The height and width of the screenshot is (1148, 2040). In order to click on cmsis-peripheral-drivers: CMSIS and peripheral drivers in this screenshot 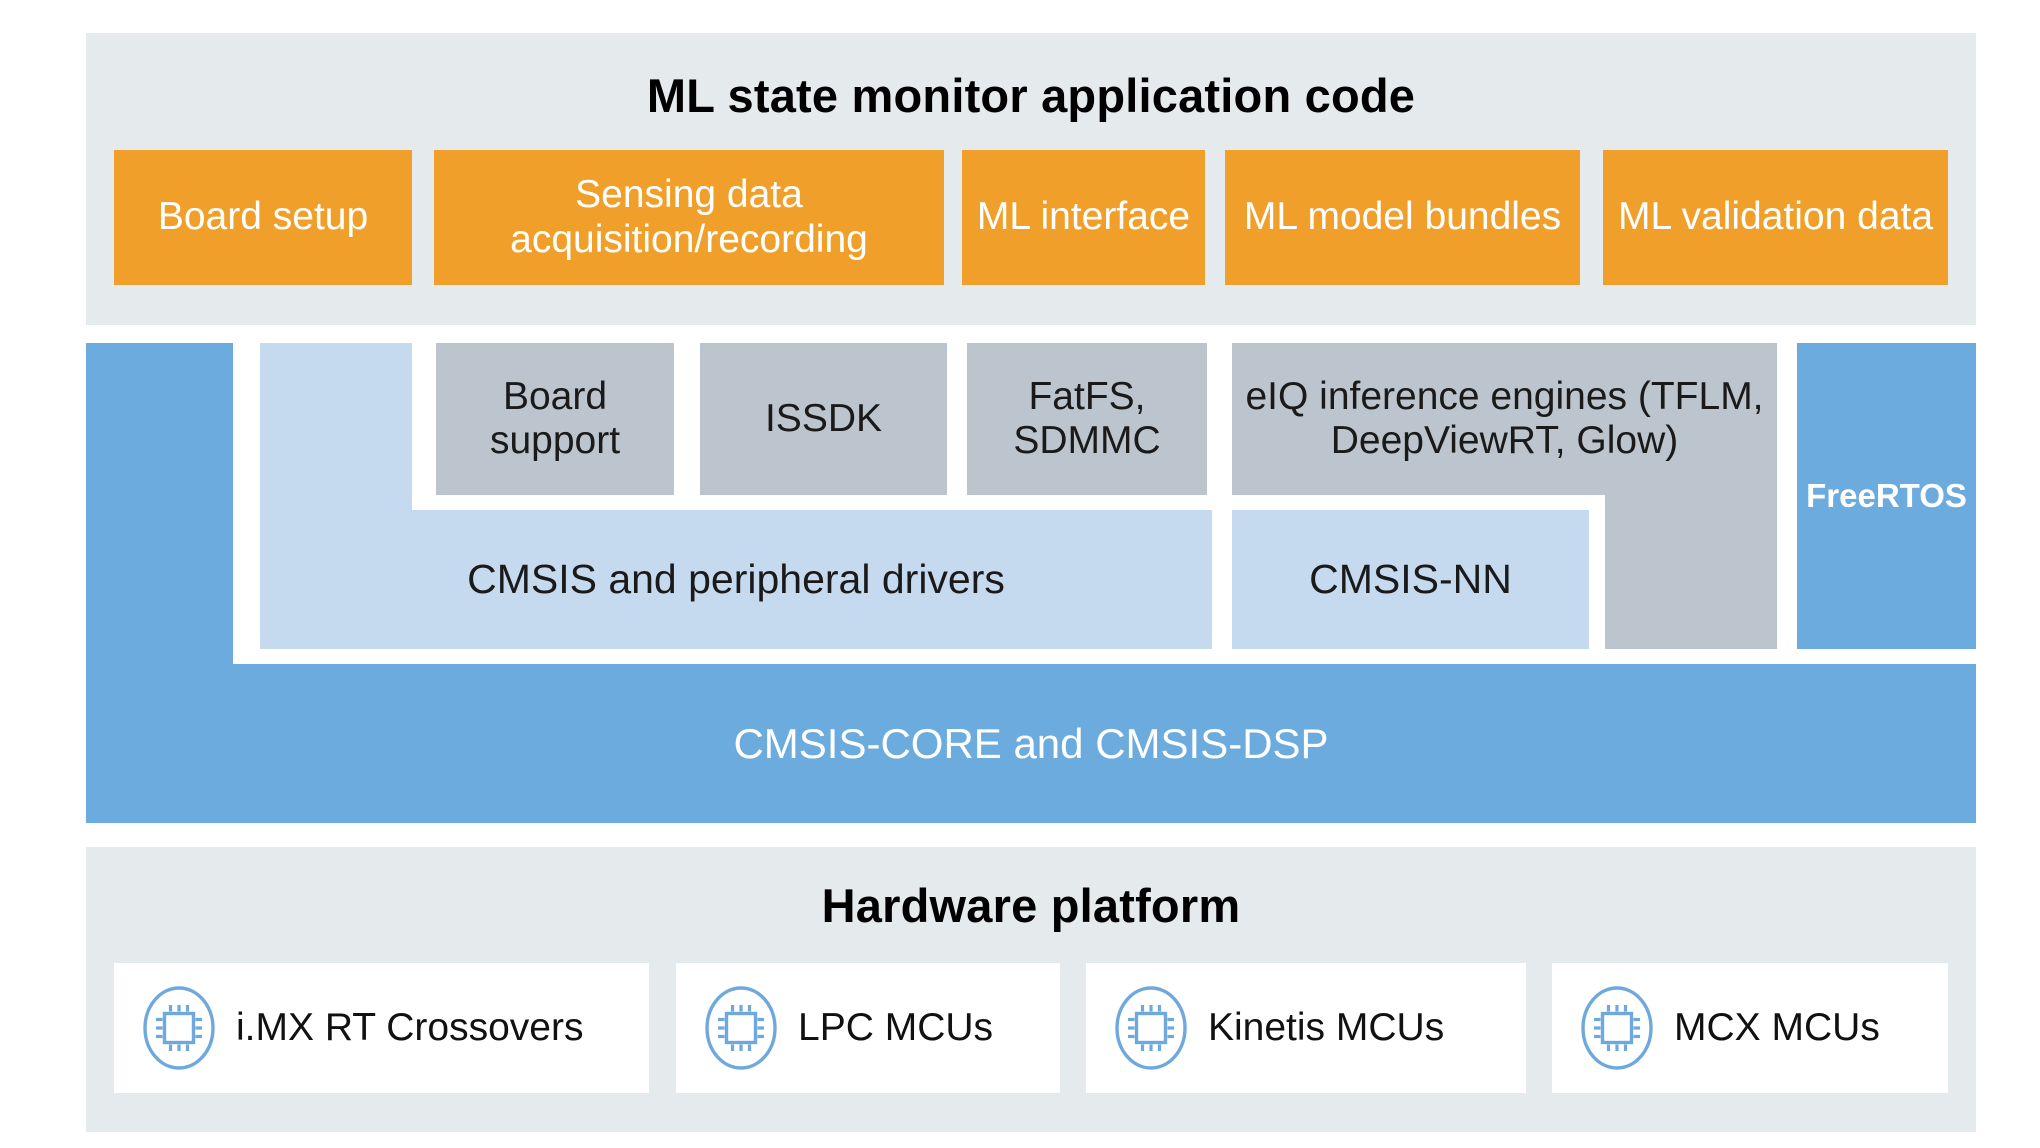, I will do `click(736, 579)`.